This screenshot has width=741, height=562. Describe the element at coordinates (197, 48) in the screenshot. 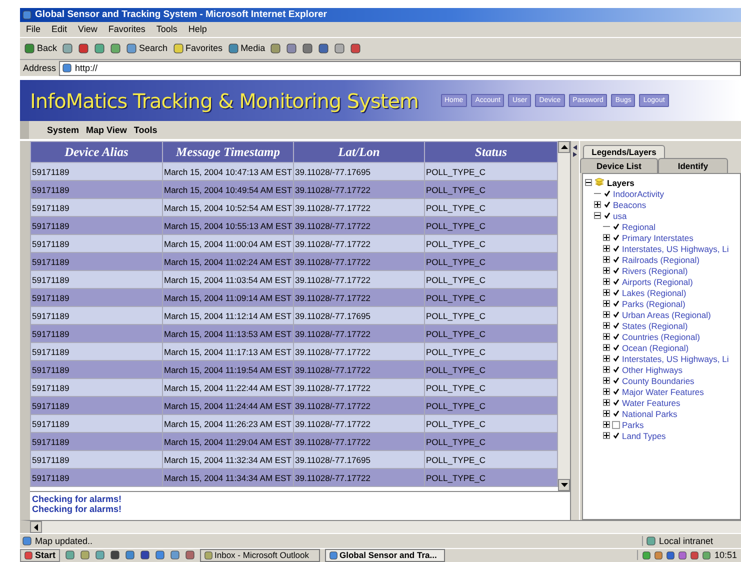

I see `toolbar-button: Favorites` at that location.